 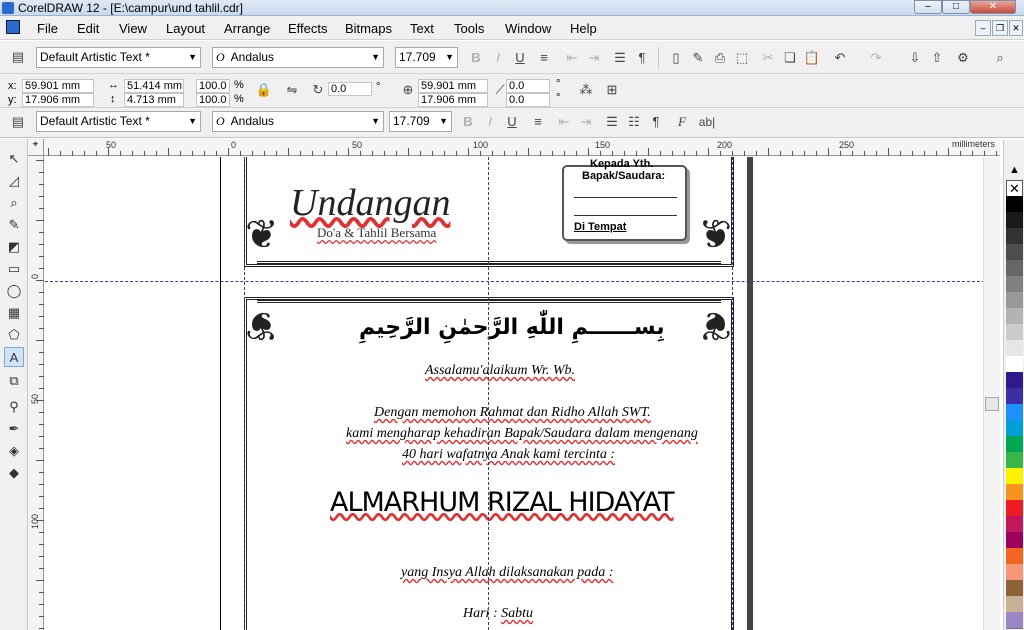 What do you see at coordinates (154, 100) in the screenshot?
I see `height-field: 4.713 mm` at bounding box center [154, 100].